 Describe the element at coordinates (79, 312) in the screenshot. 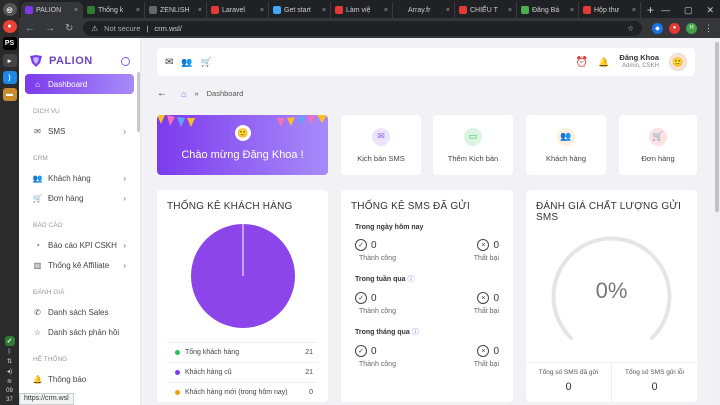

I see `sidebar-item-sales: ✆ Danh sách Sales` at that location.